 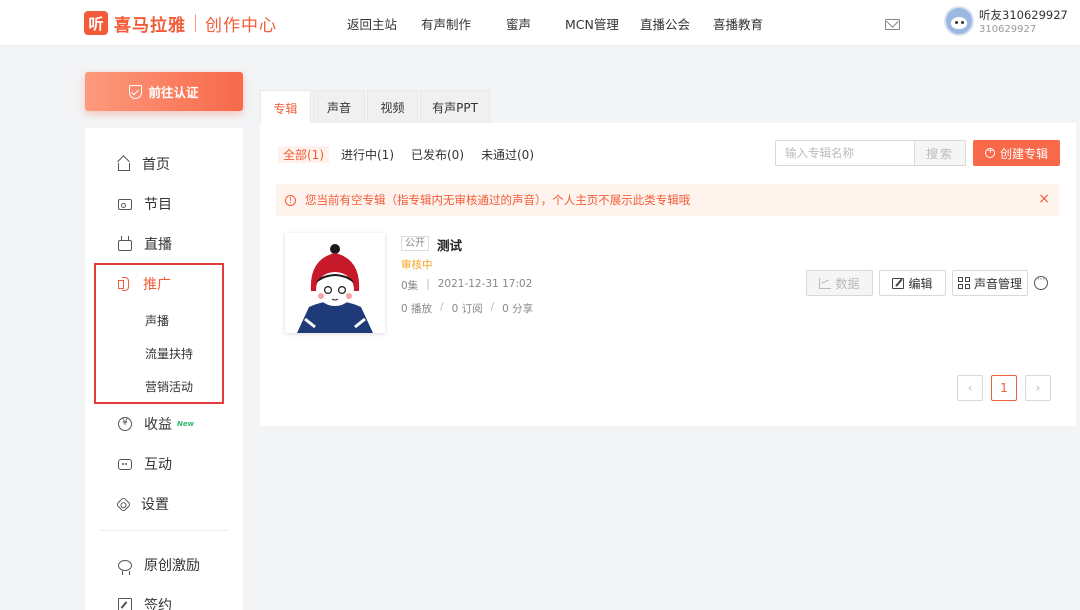 What do you see at coordinates (158, 465) in the screenshot?
I see `sidebar-item-label: 互动` at bounding box center [158, 465].